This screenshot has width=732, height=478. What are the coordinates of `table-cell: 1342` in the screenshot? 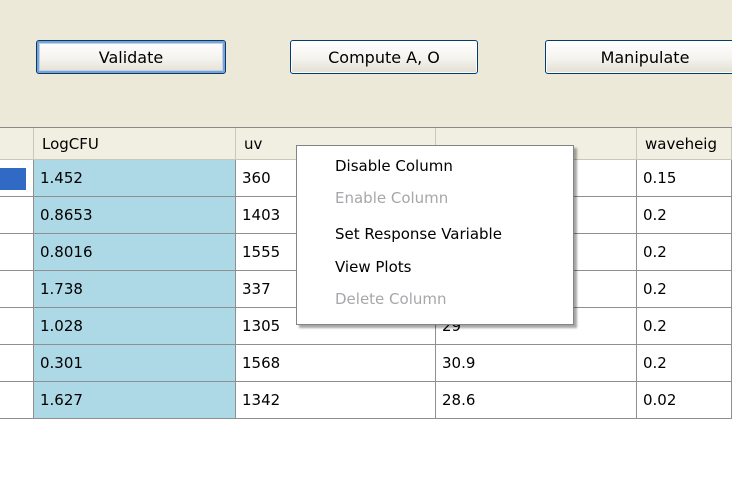 It's located at (336, 400).